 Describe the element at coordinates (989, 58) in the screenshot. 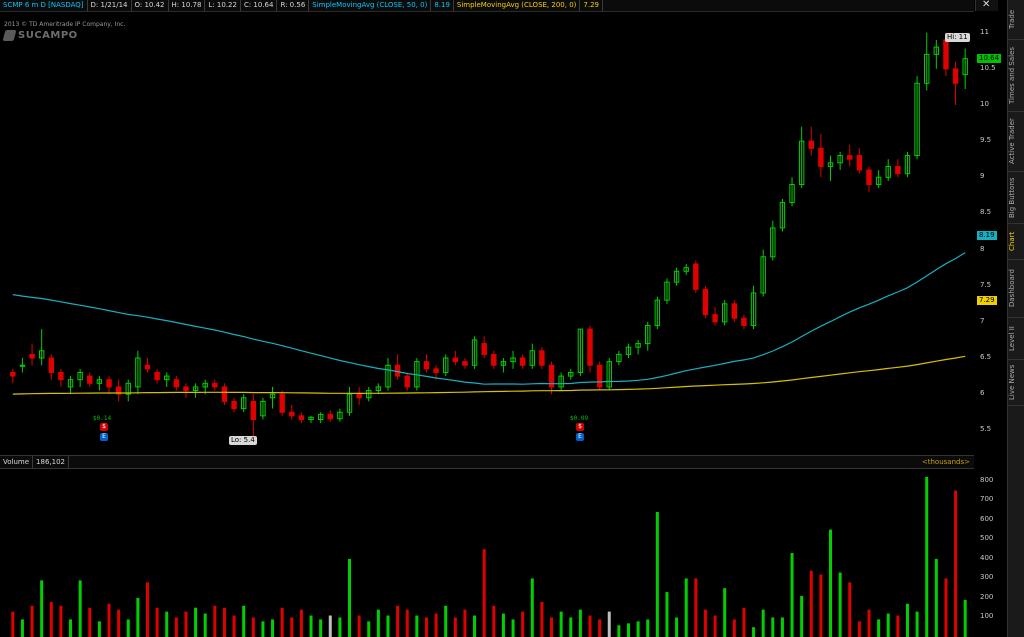

I see `last-price-badge: 10.64` at that location.